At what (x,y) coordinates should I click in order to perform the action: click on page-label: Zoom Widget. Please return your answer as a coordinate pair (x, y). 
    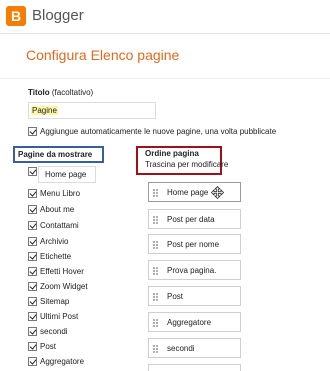
    Looking at the image, I should click on (64, 286).